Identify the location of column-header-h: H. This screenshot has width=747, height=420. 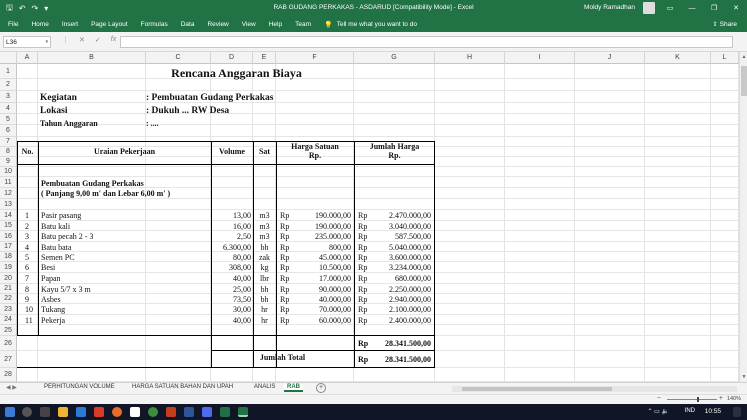
(470, 58).